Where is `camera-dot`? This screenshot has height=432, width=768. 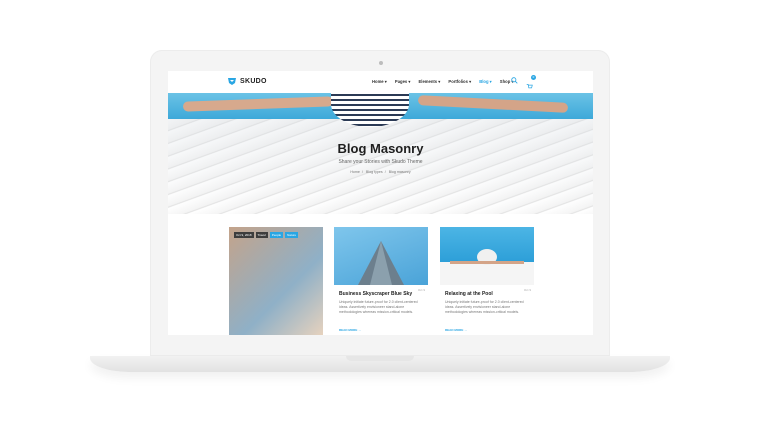
camera-dot is located at coordinates (381, 63).